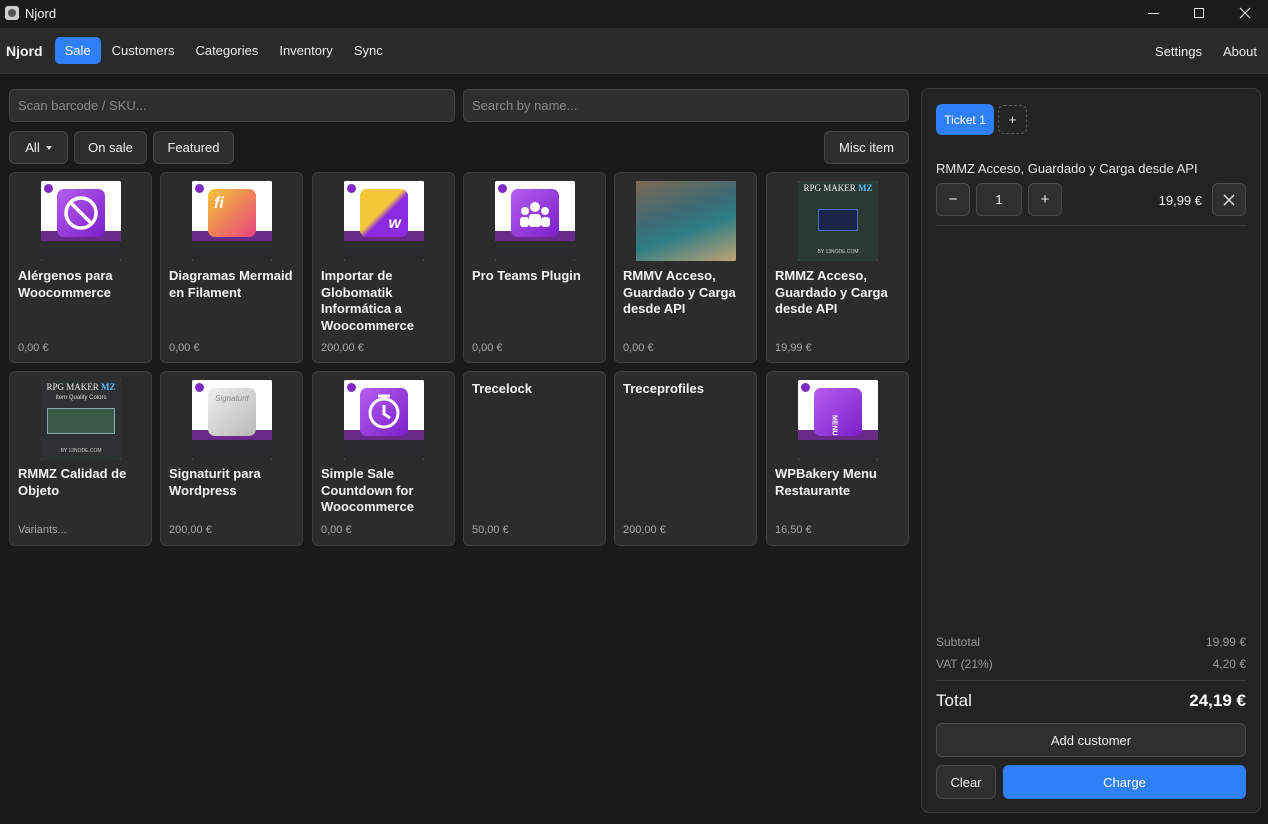  What do you see at coordinates (953, 199) in the screenshot?
I see `decrease-qty-button: −` at bounding box center [953, 199].